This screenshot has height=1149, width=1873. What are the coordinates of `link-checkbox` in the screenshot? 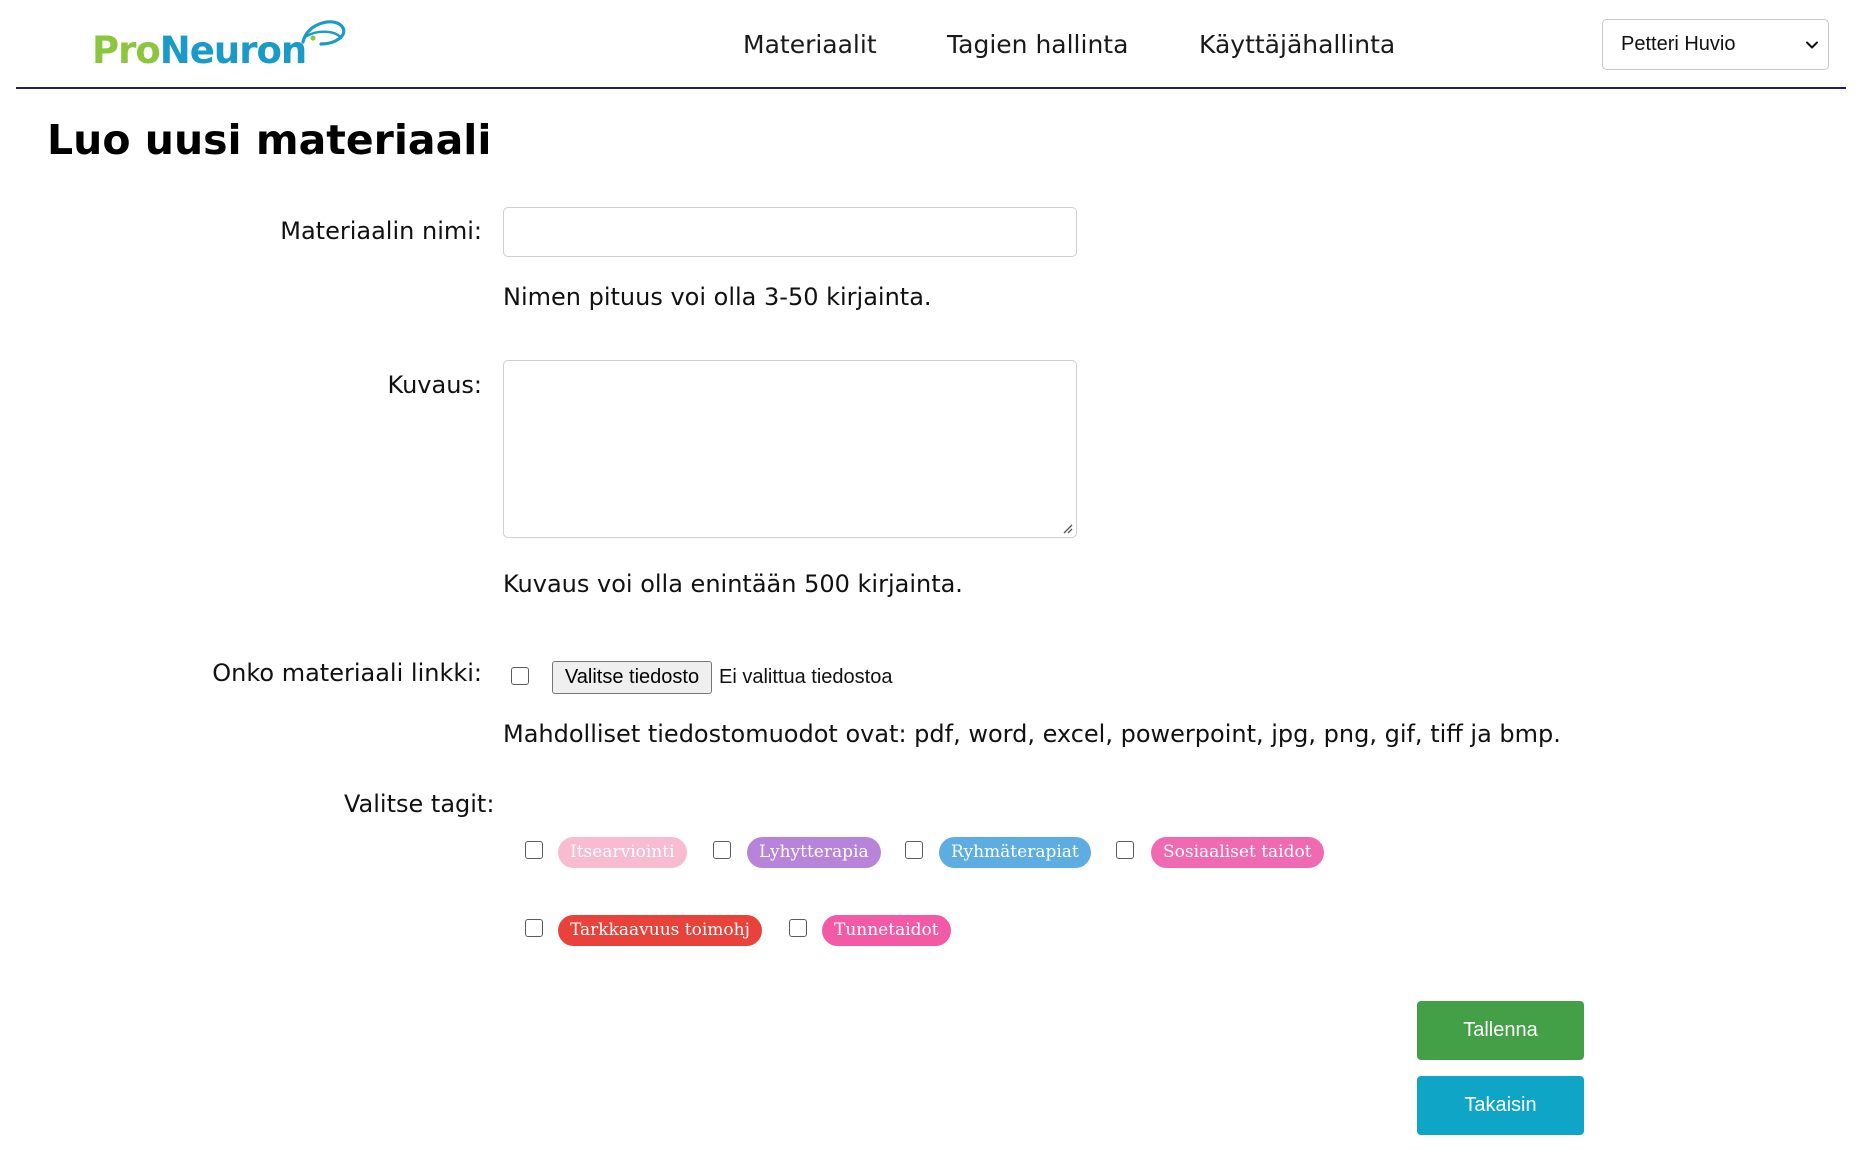 It's located at (520, 676).